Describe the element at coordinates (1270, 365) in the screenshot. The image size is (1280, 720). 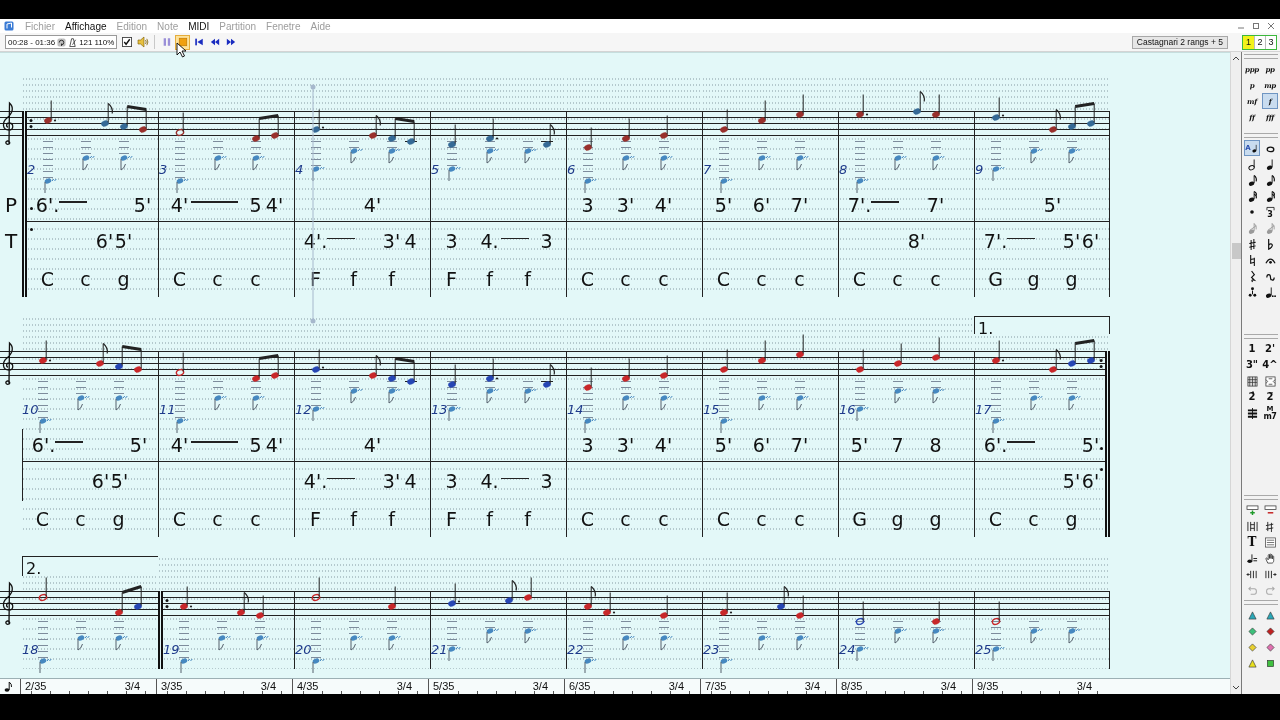
I see `fingering-button: 4^` at that location.